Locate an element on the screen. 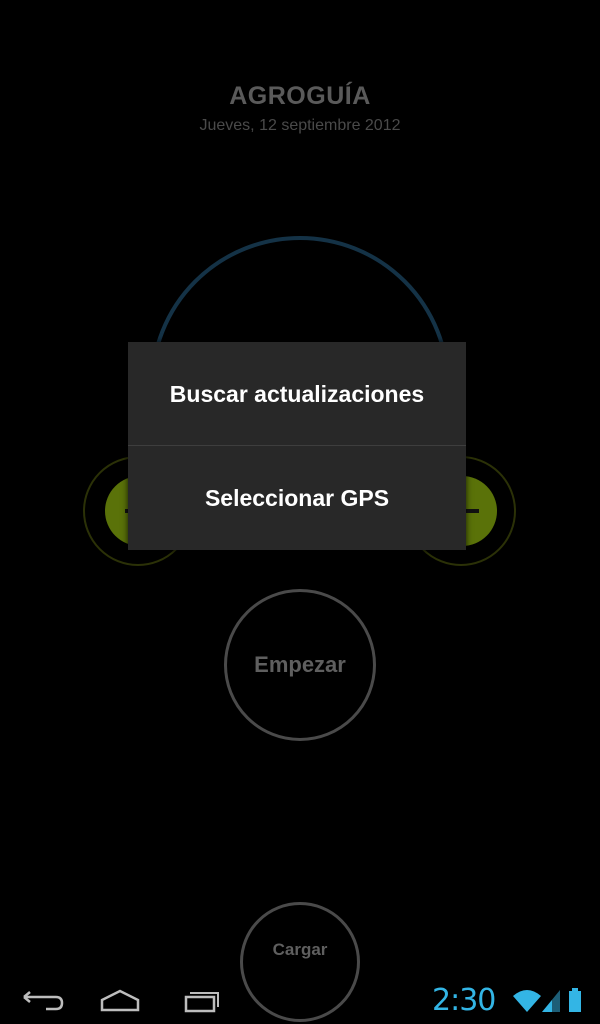  recent-apps-icon is located at coordinates (201, 1002).